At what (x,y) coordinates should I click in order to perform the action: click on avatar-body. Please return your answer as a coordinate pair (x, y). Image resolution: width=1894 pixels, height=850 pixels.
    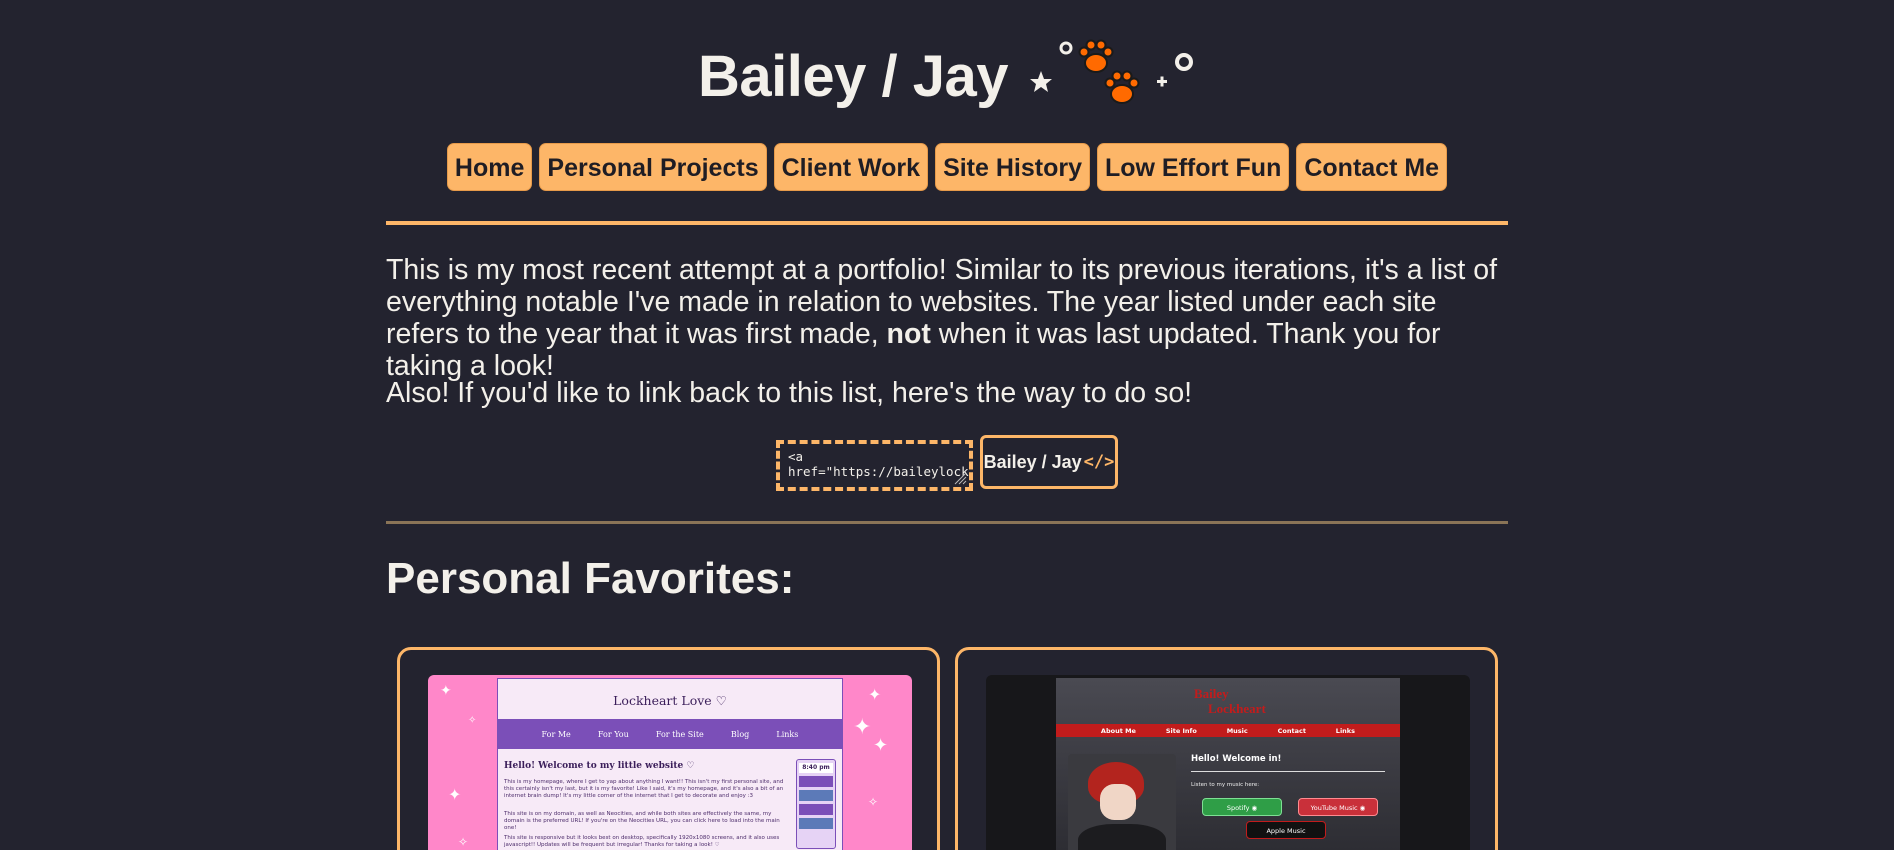
    Looking at the image, I should click on (1122, 837).